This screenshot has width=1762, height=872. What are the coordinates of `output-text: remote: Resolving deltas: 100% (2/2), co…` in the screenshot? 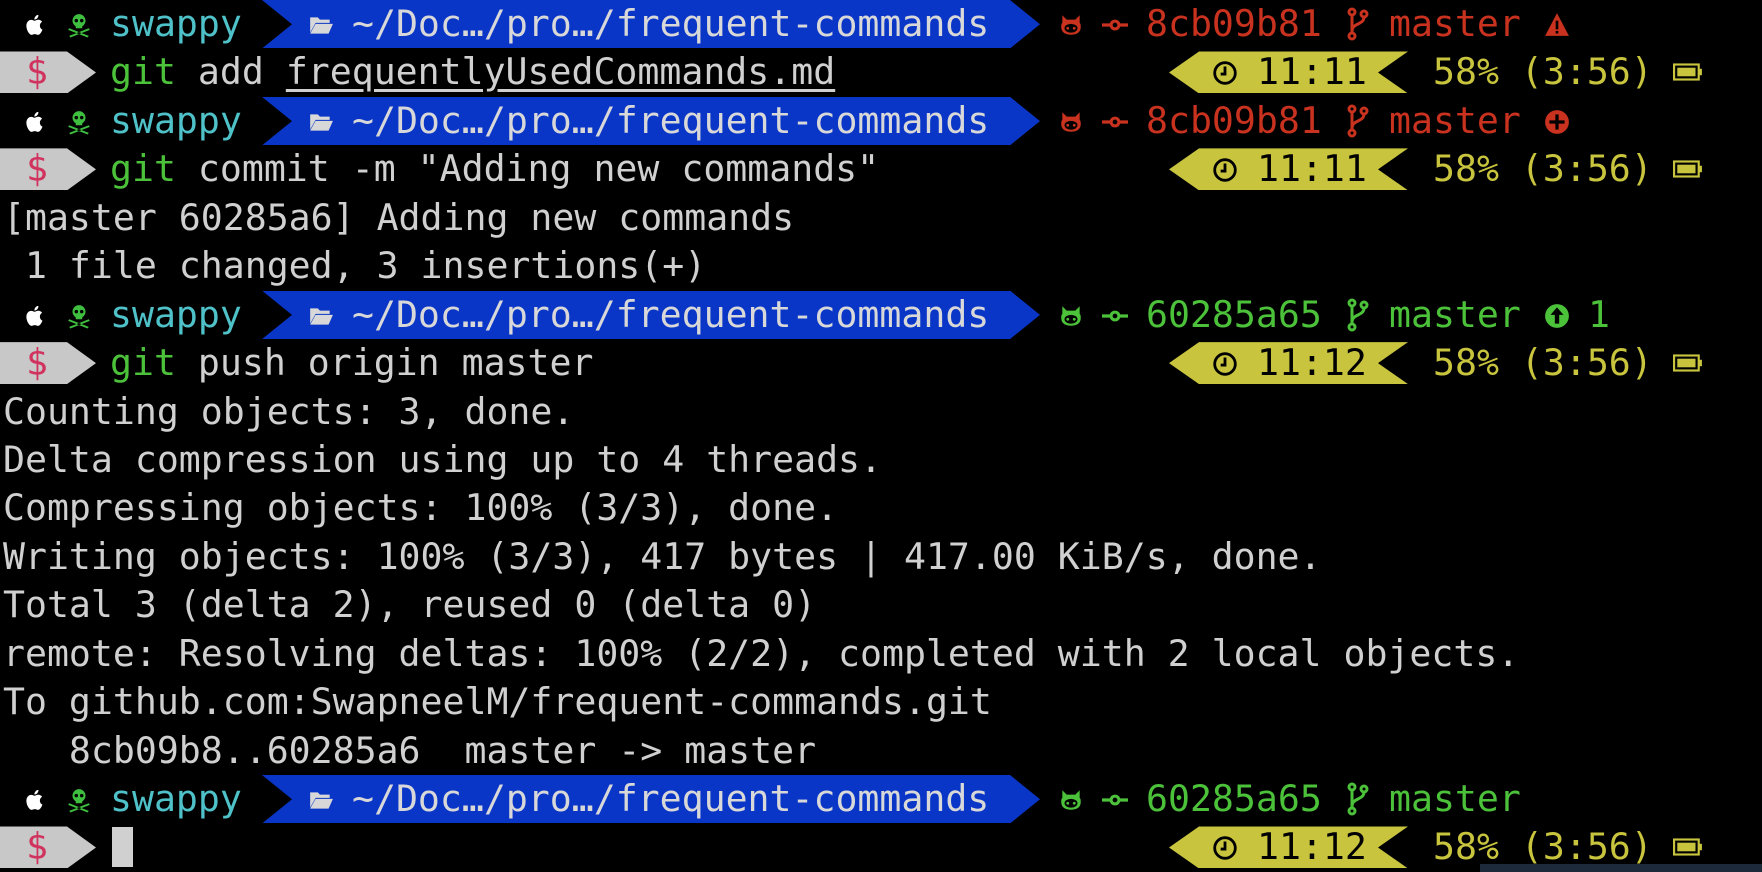 It's located at (761, 653).